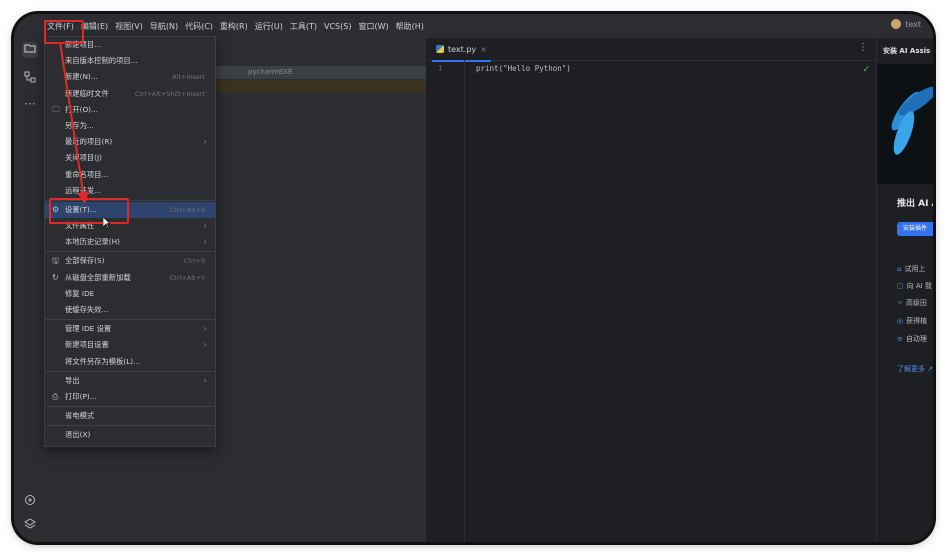 The width and height of the screenshot is (951, 558). Describe the element at coordinates (863, 47) in the screenshot. I see `kebab-menu-icon: ⋮` at that location.